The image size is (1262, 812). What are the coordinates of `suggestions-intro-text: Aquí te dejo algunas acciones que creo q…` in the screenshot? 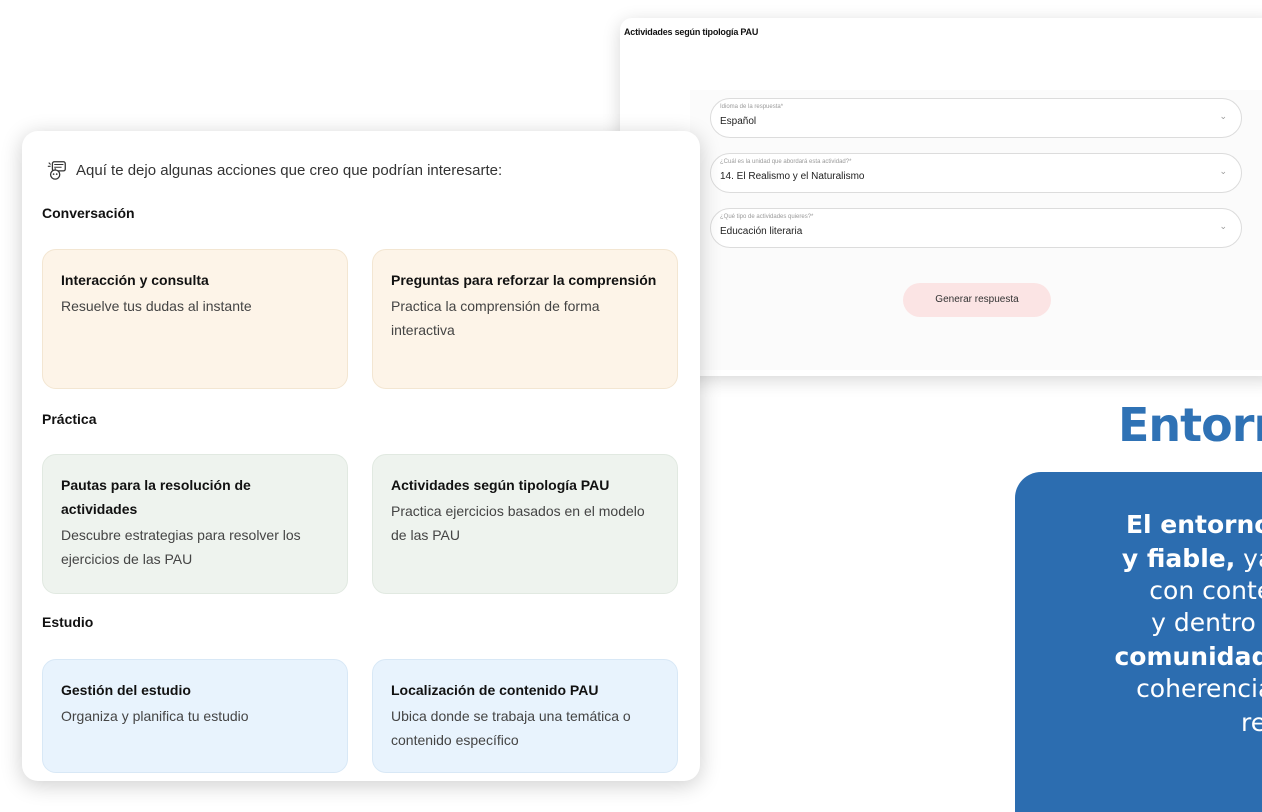 It's located at (289, 170).